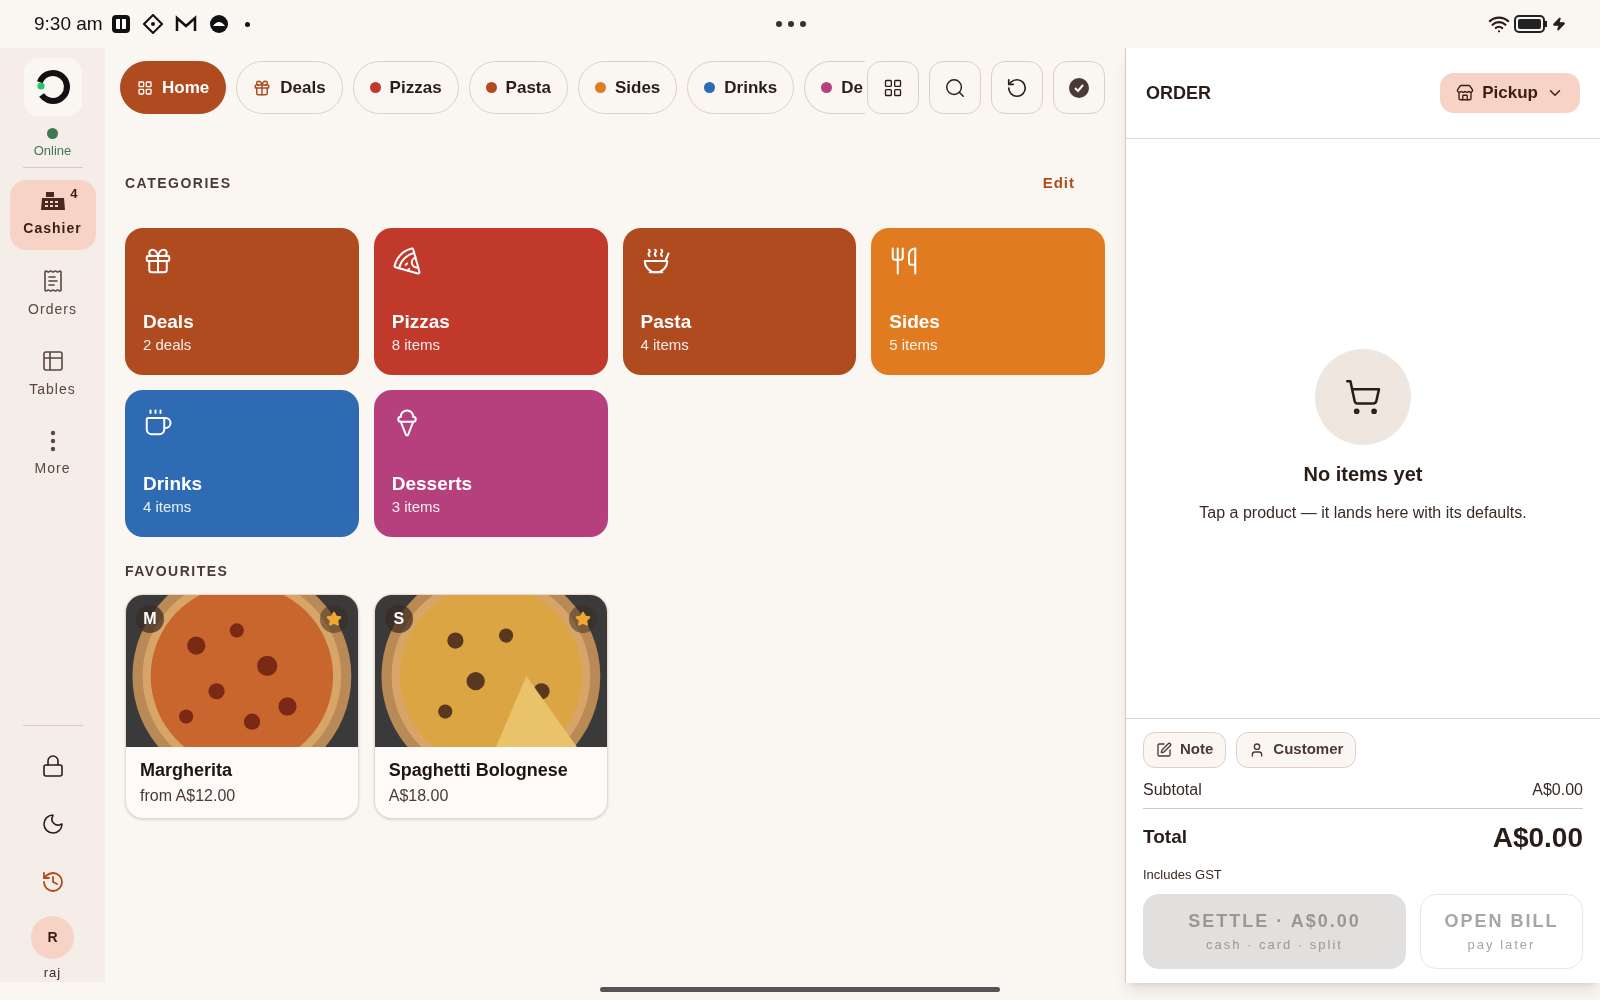 This screenshot has width=1600, height=1000. What do you see at coordinates (1178, 93) in the screenshot?
I see `panel-title: ORDER` at bounding box center [1178, 93].